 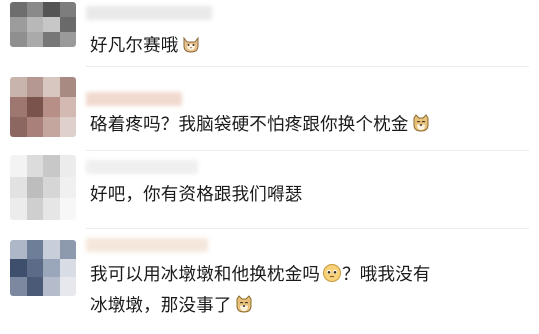 I want to click on comment-text: 好吧，你有资格跟我们嘚瑟, so click(x=196, y=195).